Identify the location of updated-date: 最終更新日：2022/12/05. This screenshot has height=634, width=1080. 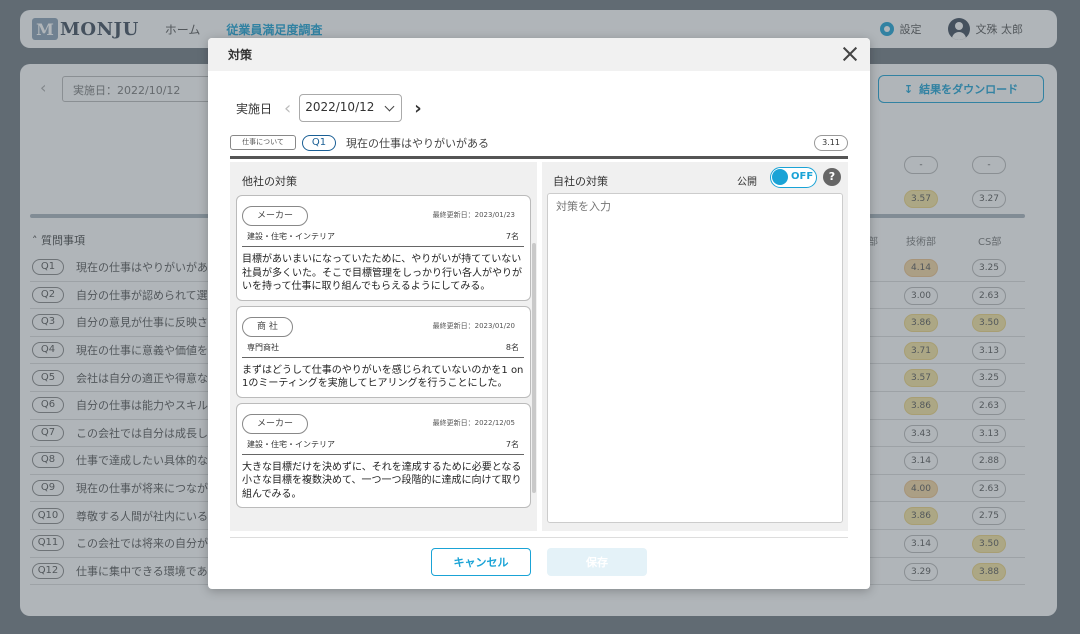
(473, 422).